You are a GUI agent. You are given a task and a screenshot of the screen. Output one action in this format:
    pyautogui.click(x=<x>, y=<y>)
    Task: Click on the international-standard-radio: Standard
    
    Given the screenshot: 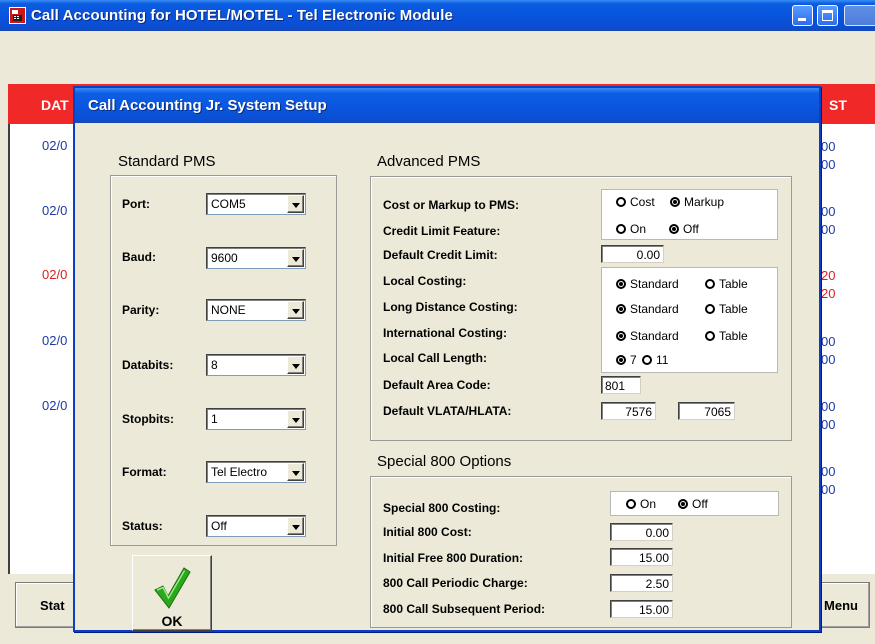 What is the action you would take?
    pyautogui.click(x=647, y=336)
    